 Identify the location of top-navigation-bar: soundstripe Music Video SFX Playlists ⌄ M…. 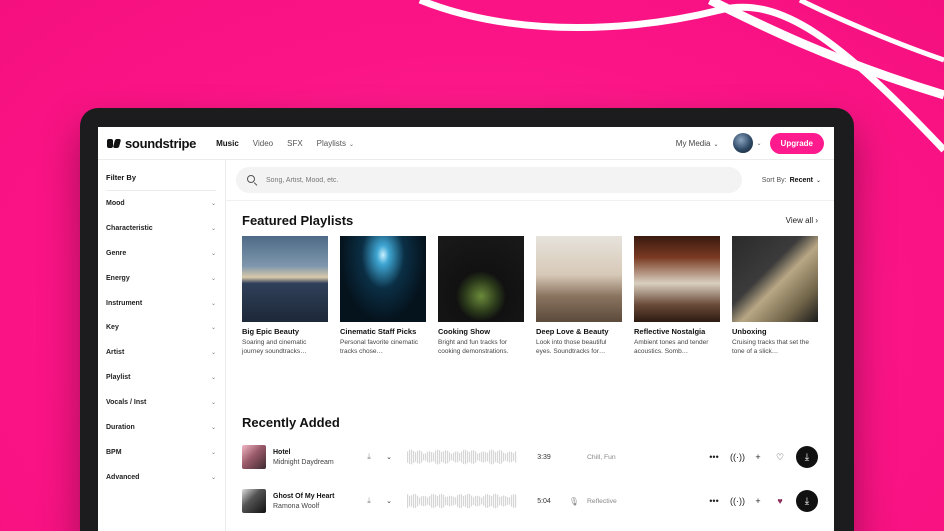
(466, 143).